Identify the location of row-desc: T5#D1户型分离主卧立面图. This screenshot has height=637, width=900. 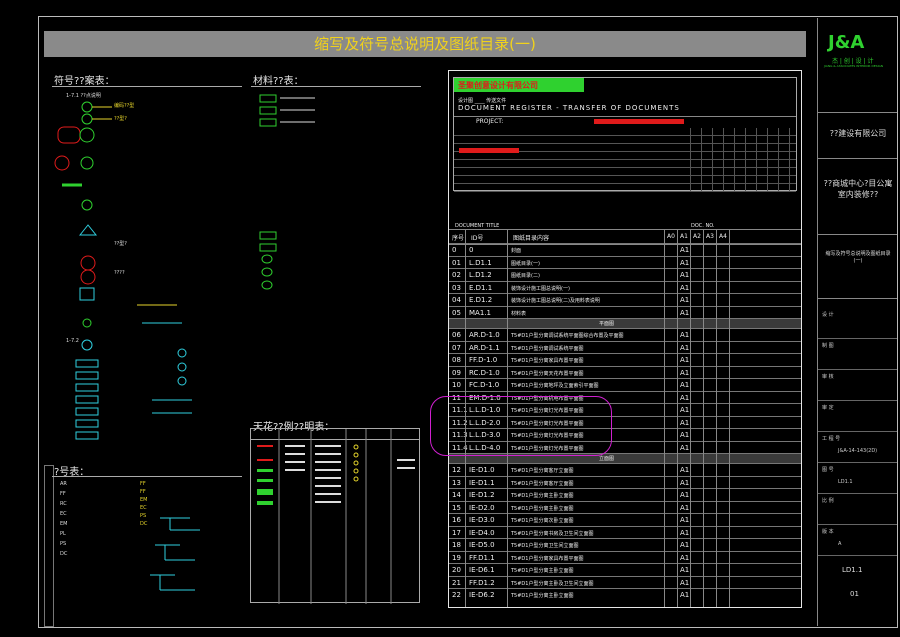
(542, 508).